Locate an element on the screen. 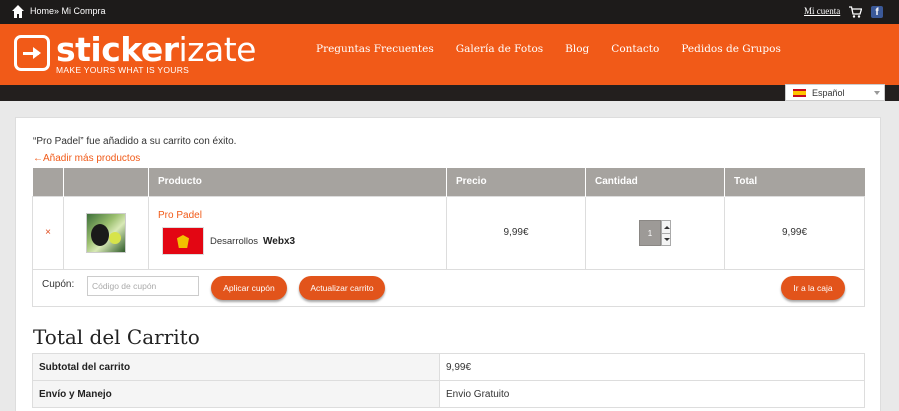 The image size is (899, 411). checkout-button: Ir a la caja is located at coordinates (813, 288).